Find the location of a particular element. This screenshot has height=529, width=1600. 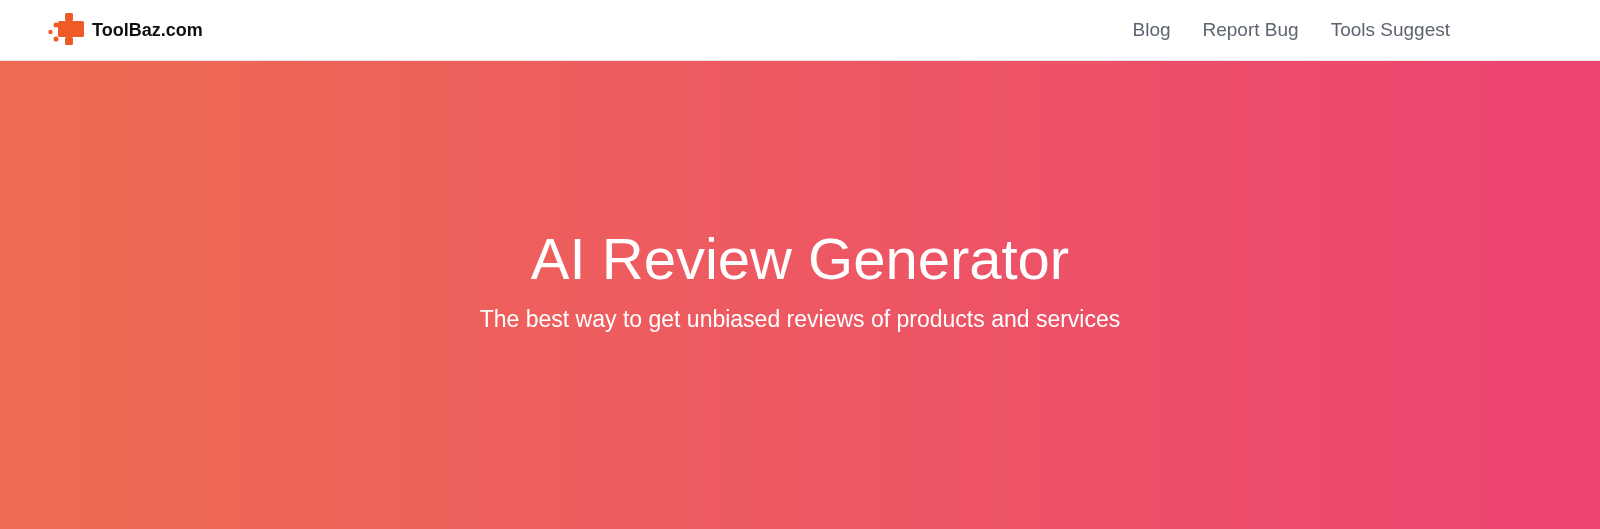

brand-name: ToolBaz.com is located at coordinates (147, 30).